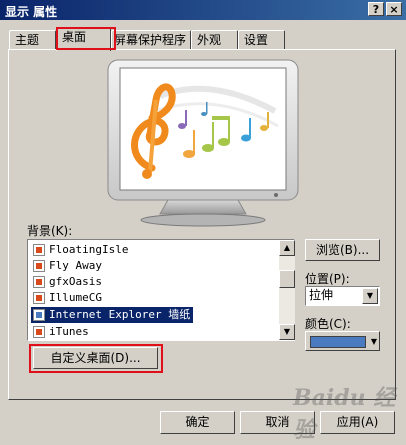 This screenshot has height=445, width=406. I want to click on tab-appearance: 外观, so click(214, 40).